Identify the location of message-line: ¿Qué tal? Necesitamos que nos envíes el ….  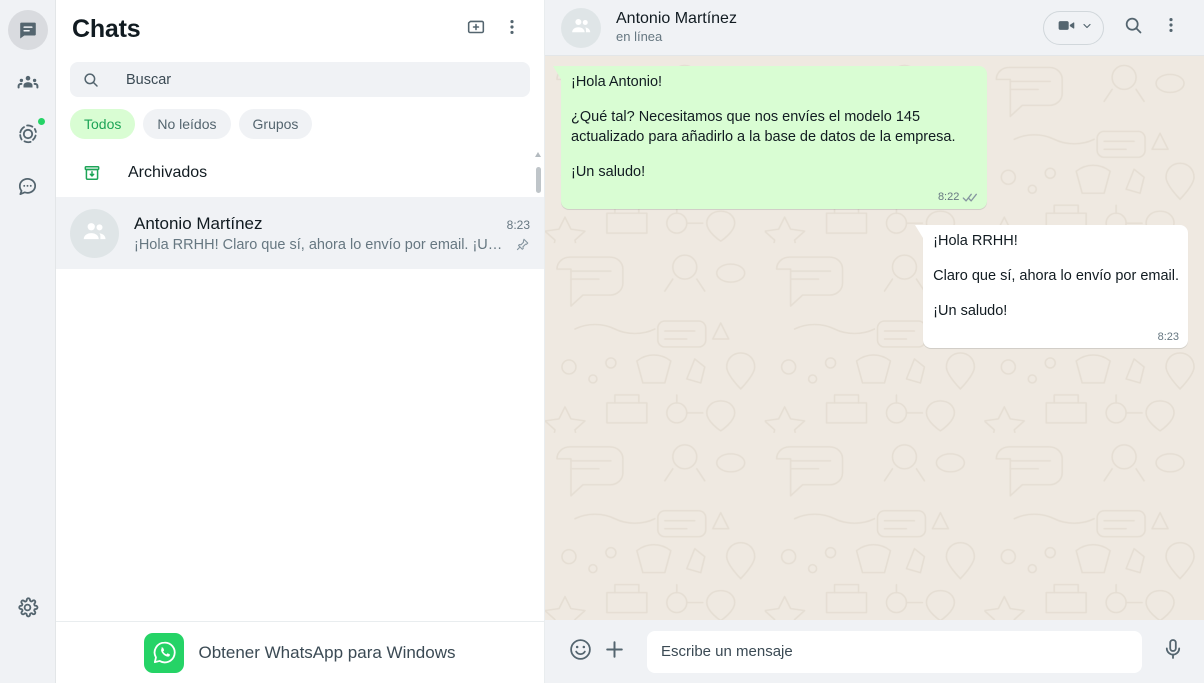
(763, 127).